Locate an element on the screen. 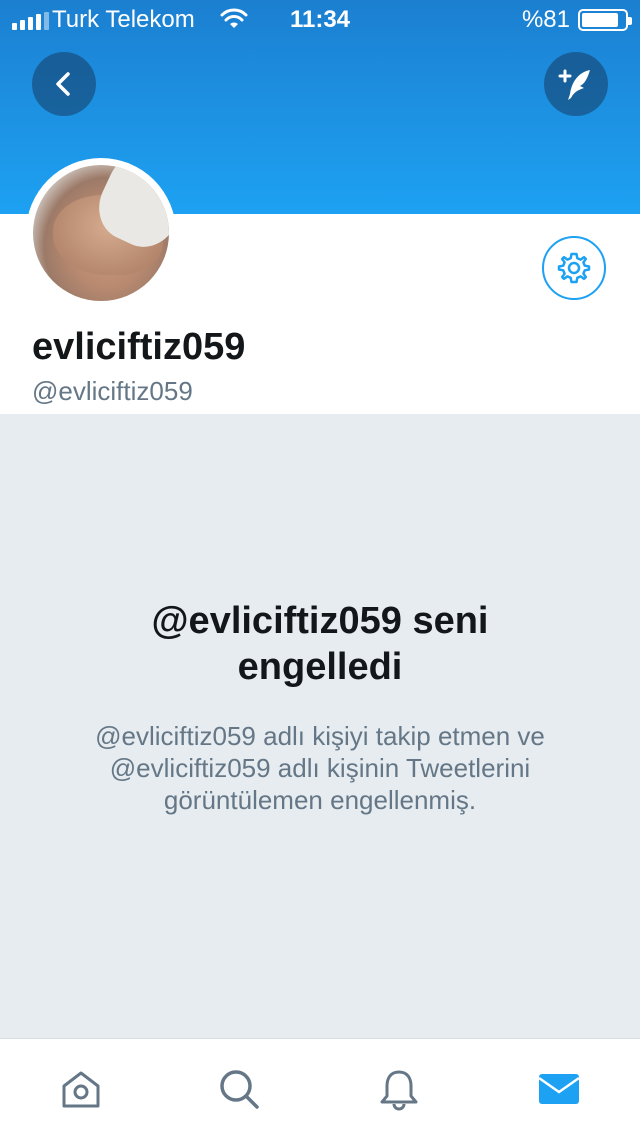 Image resolution: width=640 pixels, height=1136 pixels. tab-notifications is located at coordinates (399, 1089).